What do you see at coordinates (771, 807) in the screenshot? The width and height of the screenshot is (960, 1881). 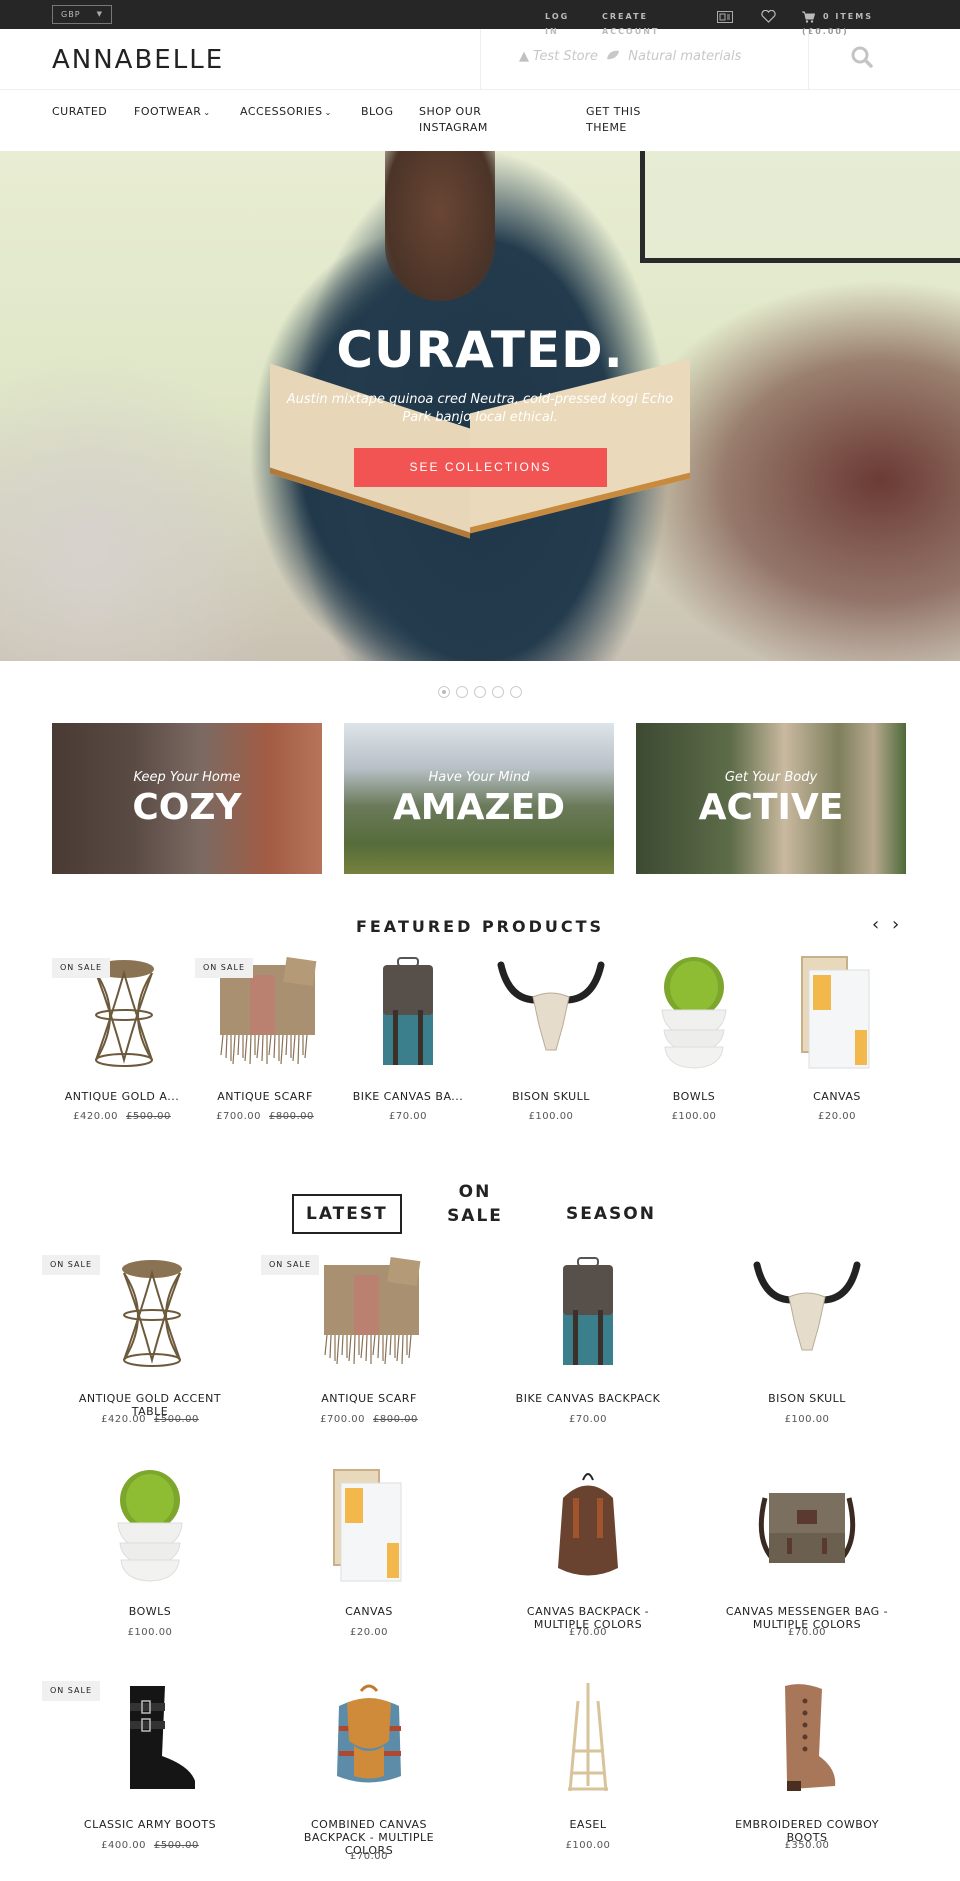 I see `tile-title: ACTIVE` at bounding box center [771, 807].